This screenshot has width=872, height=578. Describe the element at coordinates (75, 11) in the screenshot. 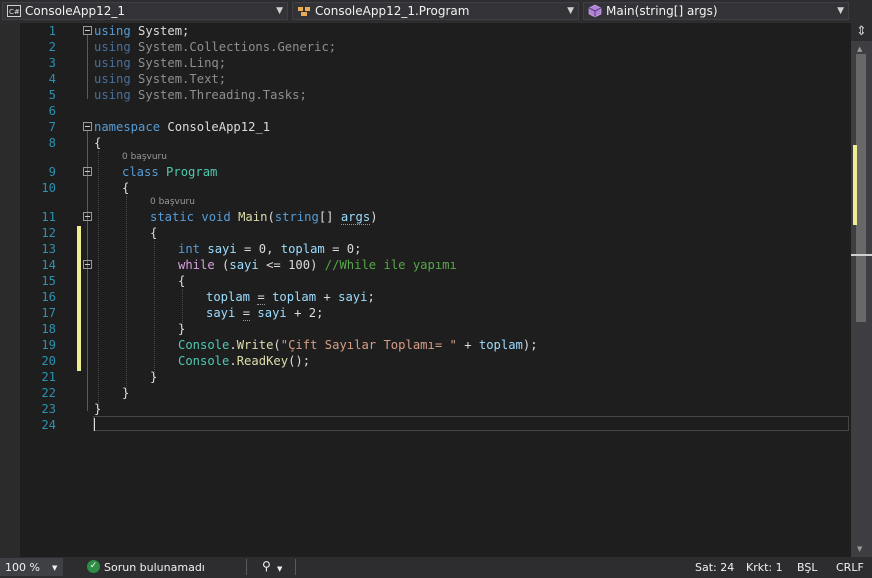

I see `project-name: ConsoleApp12_1` at that location.